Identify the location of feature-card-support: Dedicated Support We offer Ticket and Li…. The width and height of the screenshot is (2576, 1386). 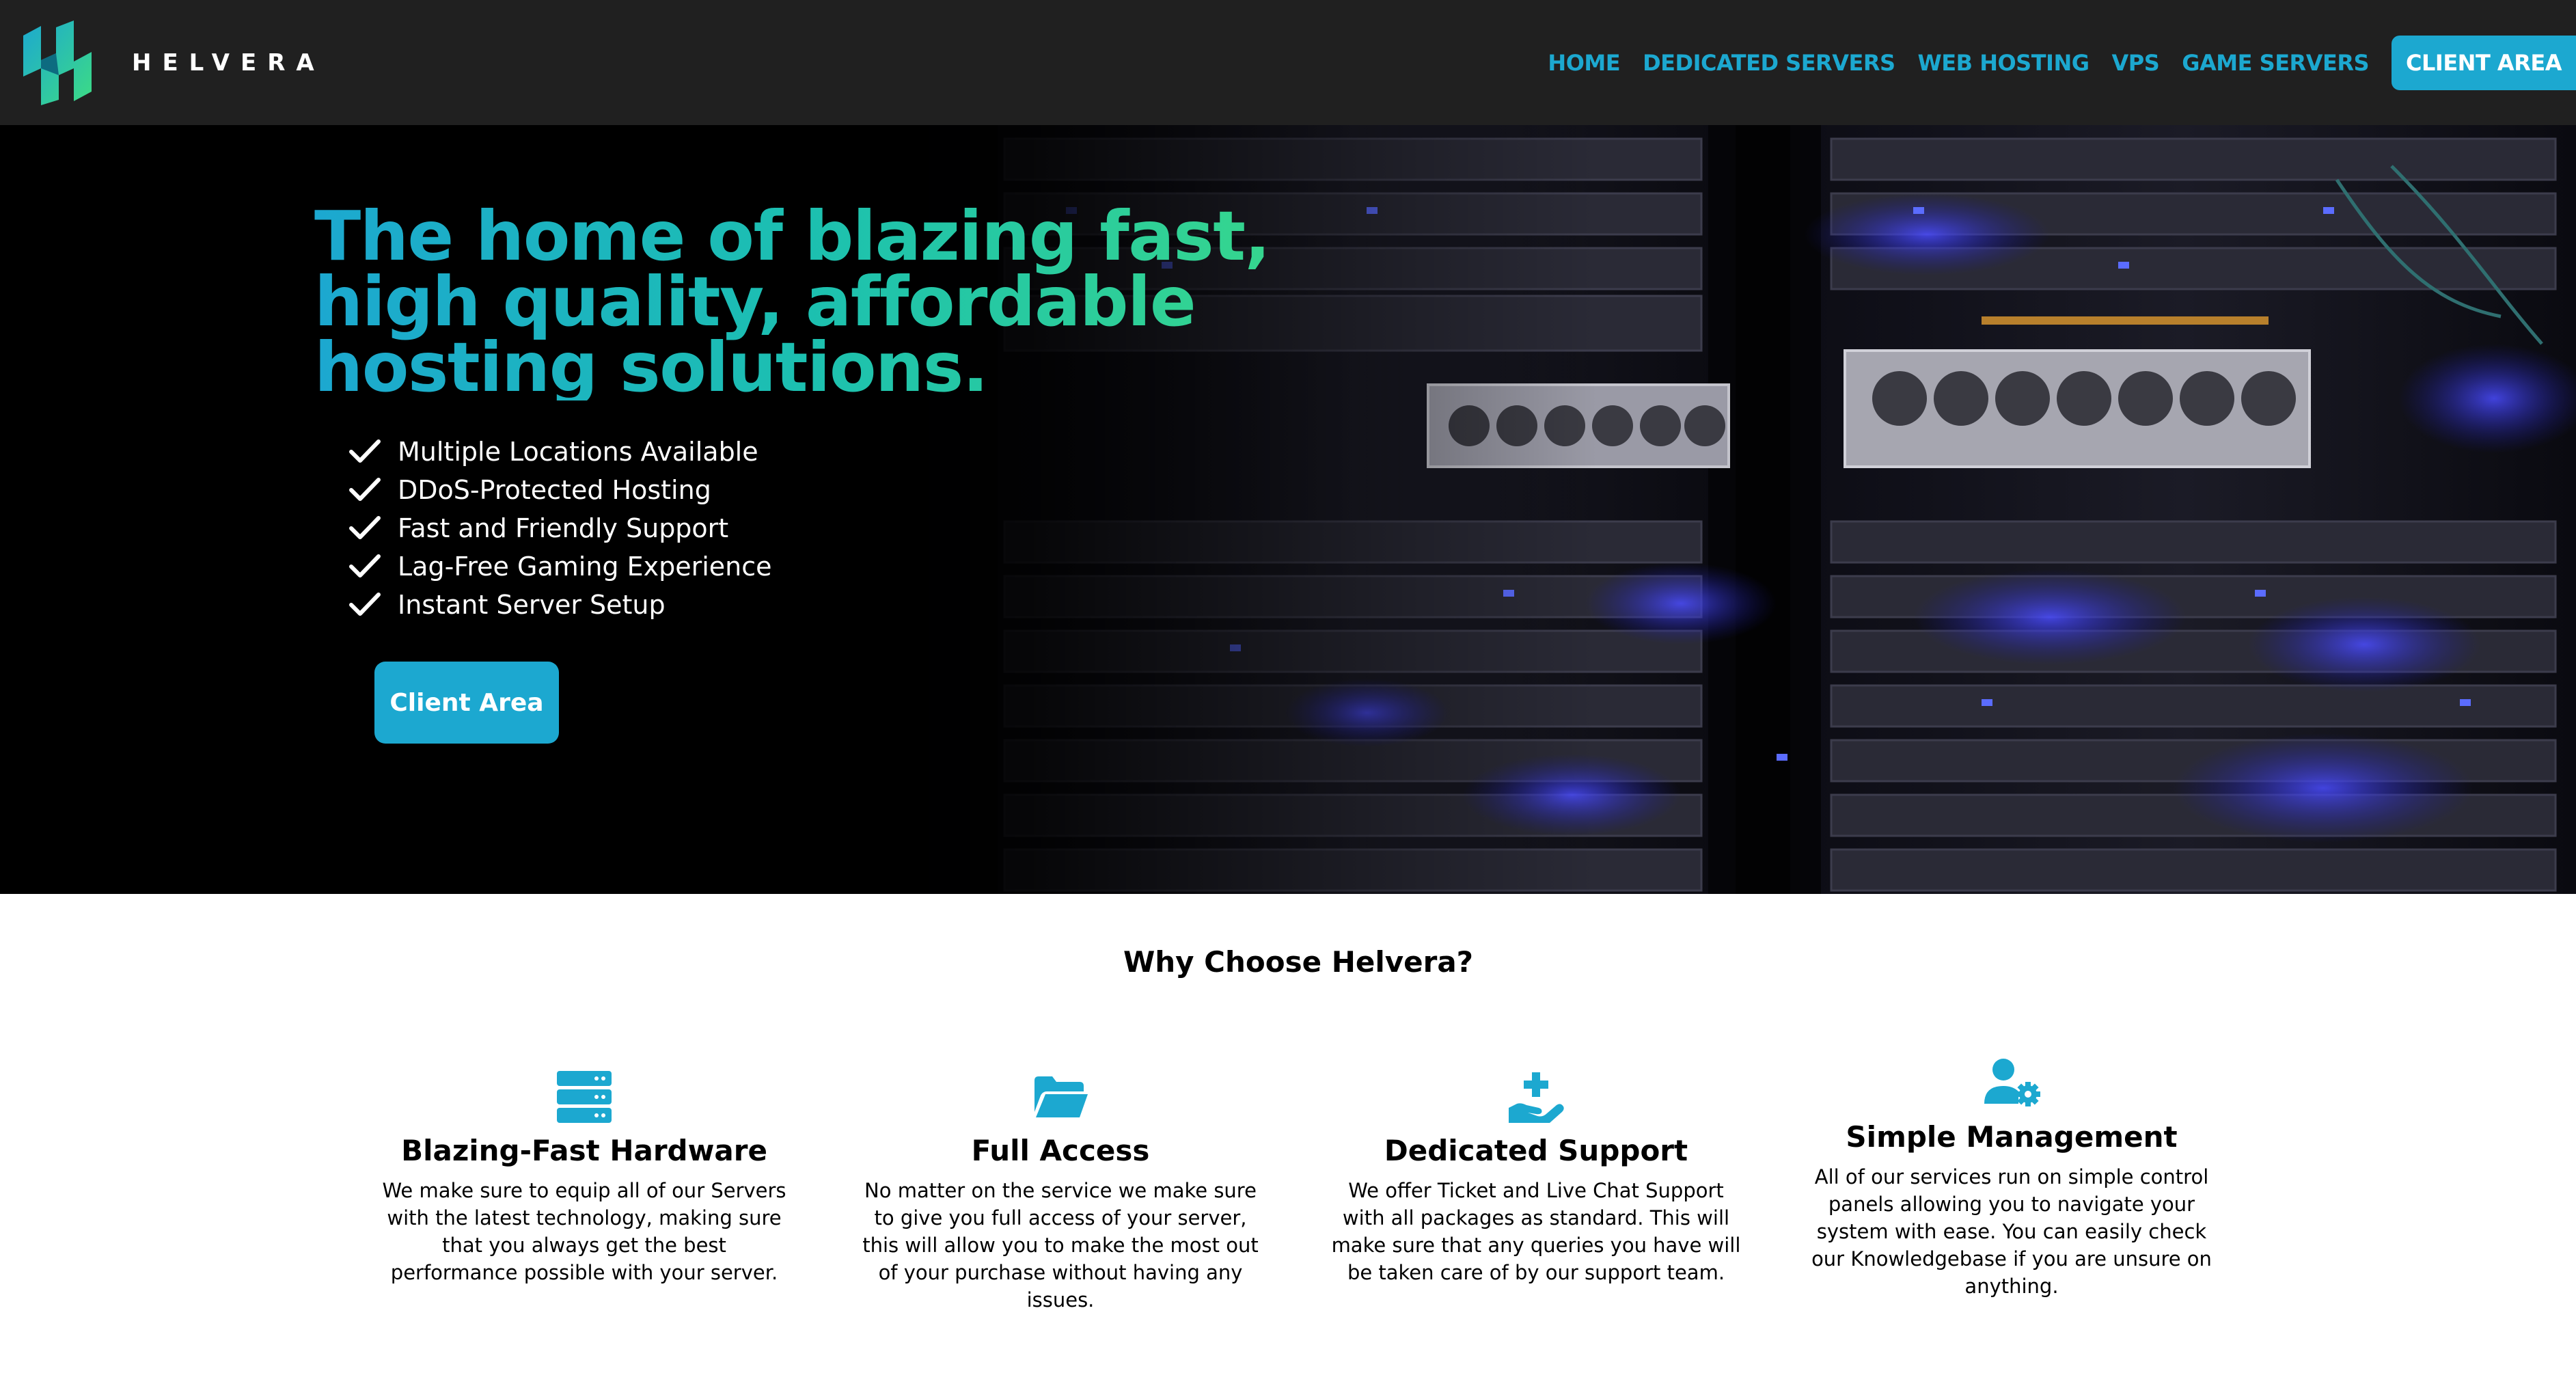
(1536, 1178).